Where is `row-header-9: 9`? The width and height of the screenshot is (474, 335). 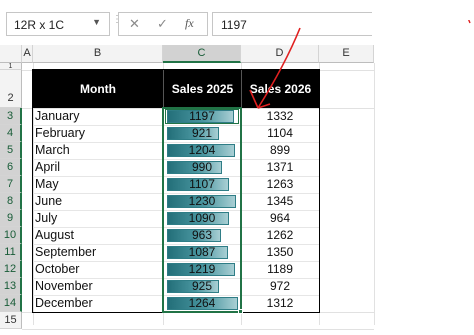
row-header-9: 9 is located at coordinates (11, 218).